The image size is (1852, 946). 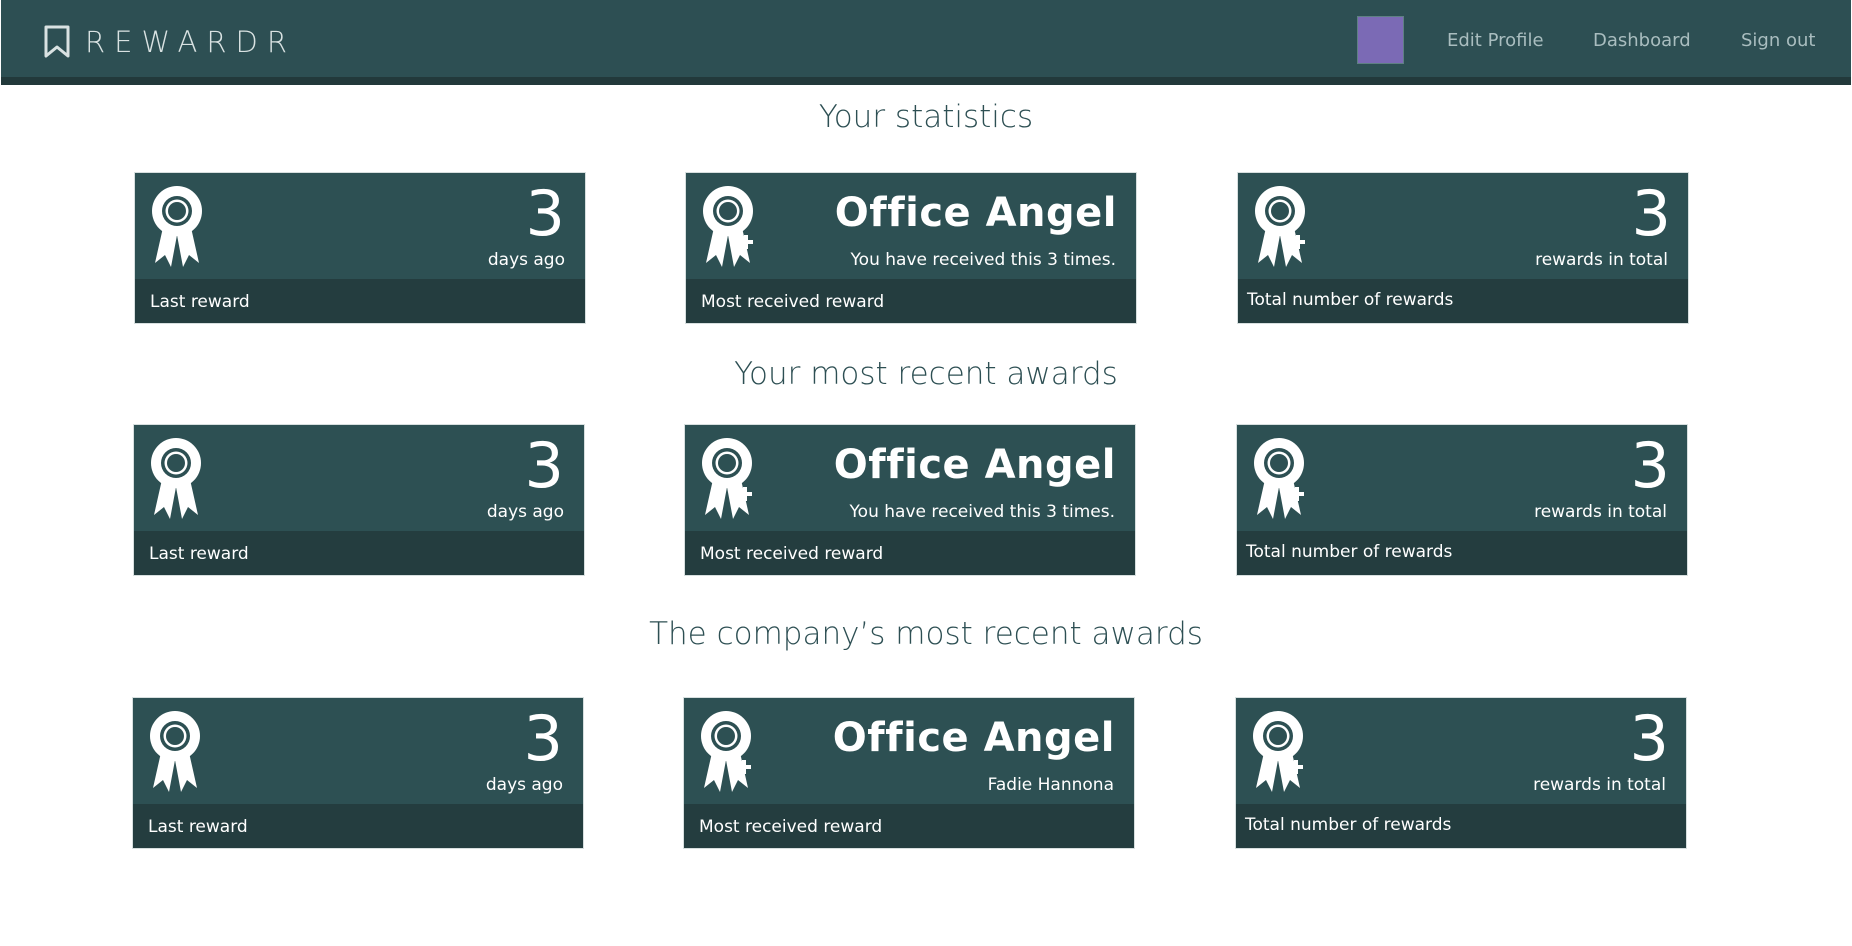 What do you see at coordinates (1495, 41) in the screenshot?
I see `edit-profile-link: Edit Profile` at bounding box center [1495, 41].